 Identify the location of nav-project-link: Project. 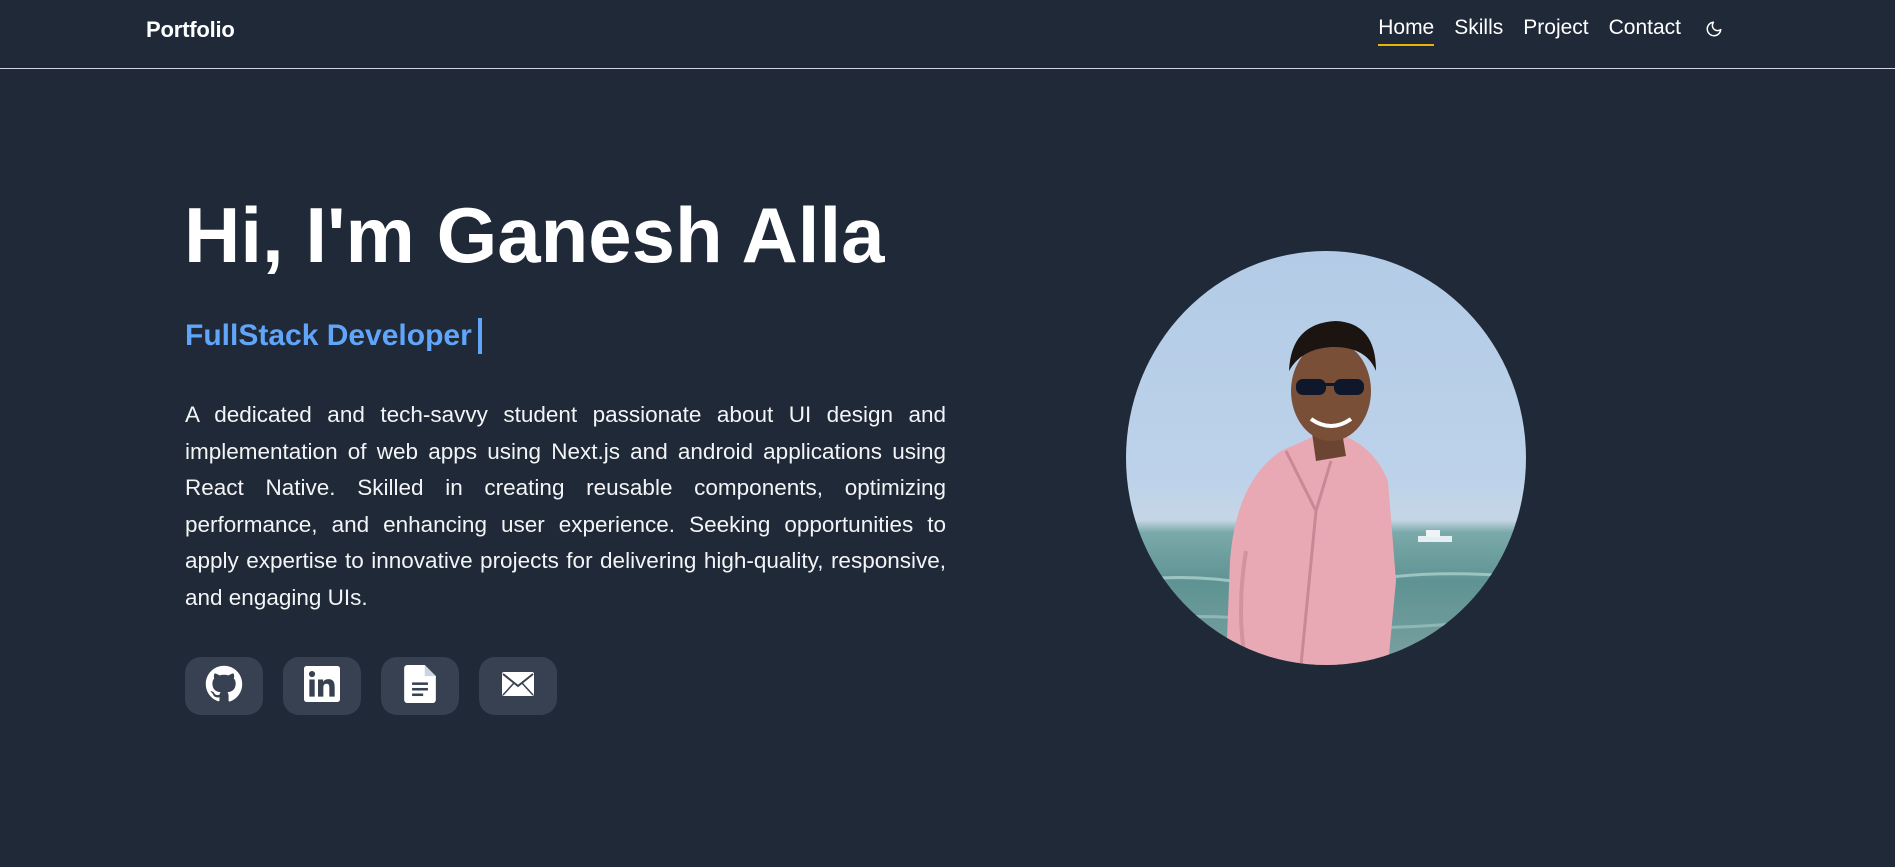
(1555, 31).